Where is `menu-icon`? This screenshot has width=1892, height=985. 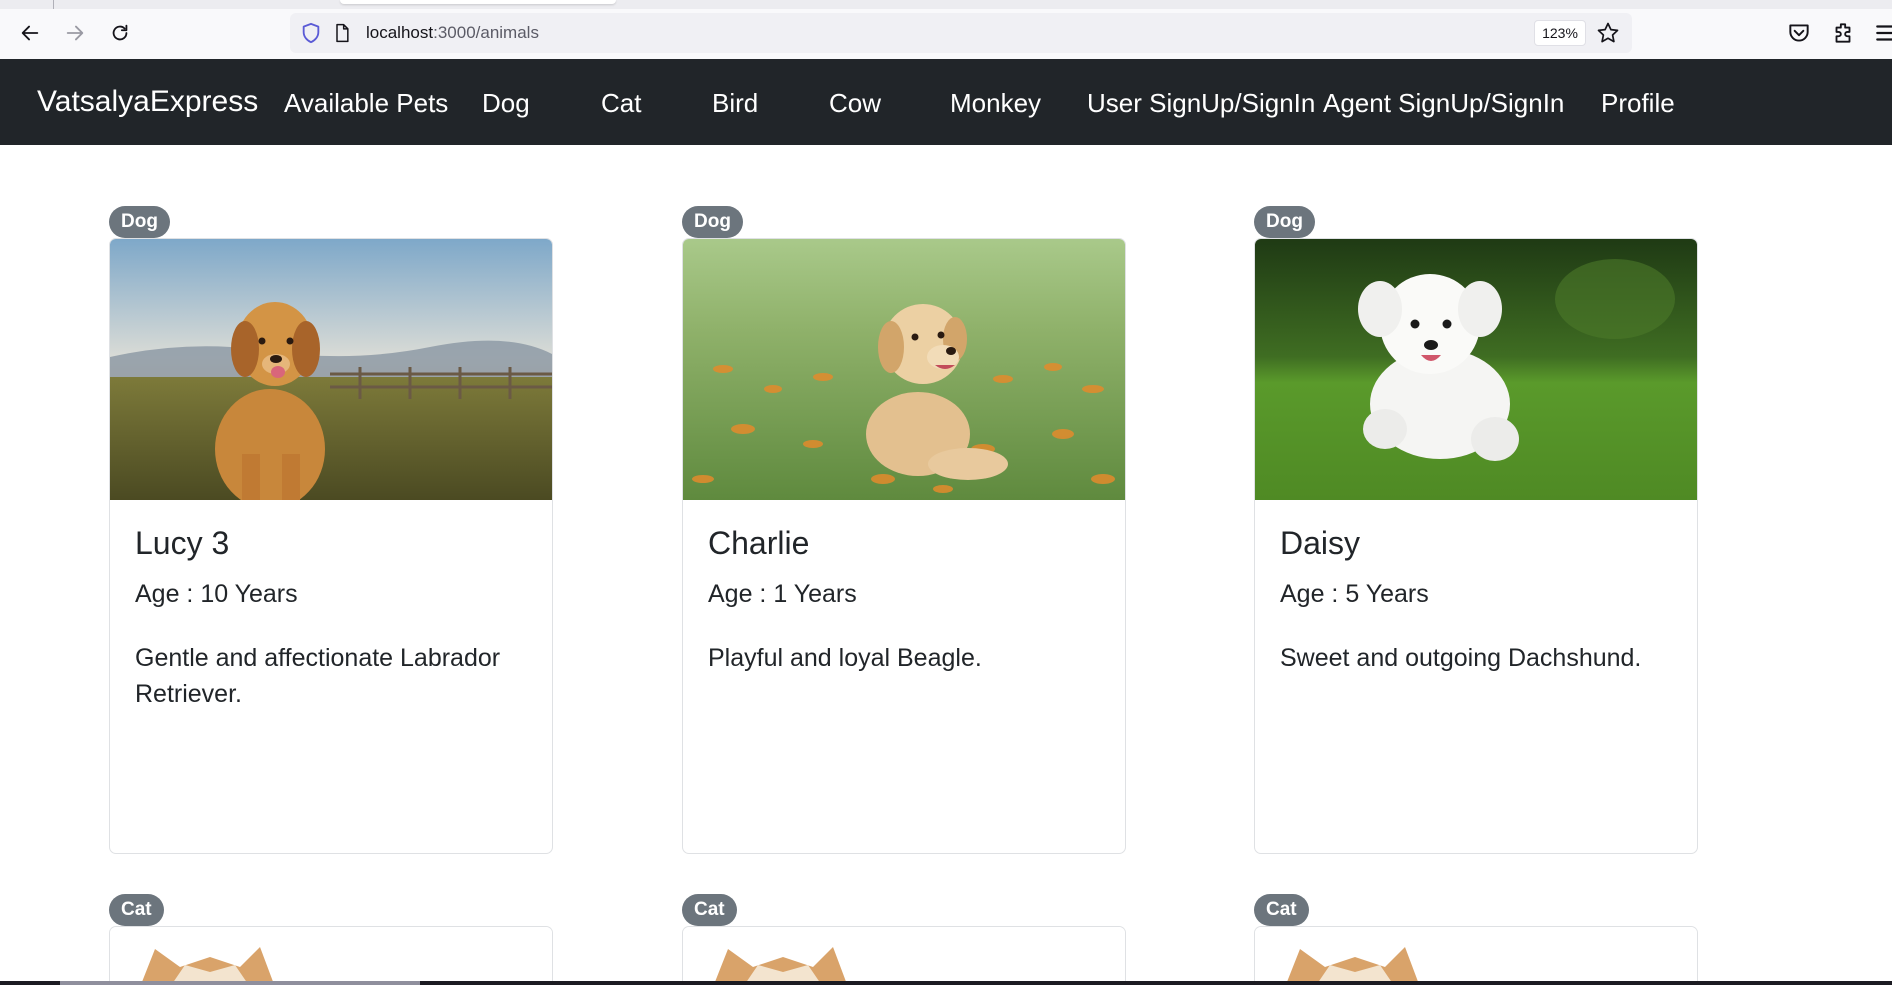 menu-icon is located at coordinates (1883, 33).